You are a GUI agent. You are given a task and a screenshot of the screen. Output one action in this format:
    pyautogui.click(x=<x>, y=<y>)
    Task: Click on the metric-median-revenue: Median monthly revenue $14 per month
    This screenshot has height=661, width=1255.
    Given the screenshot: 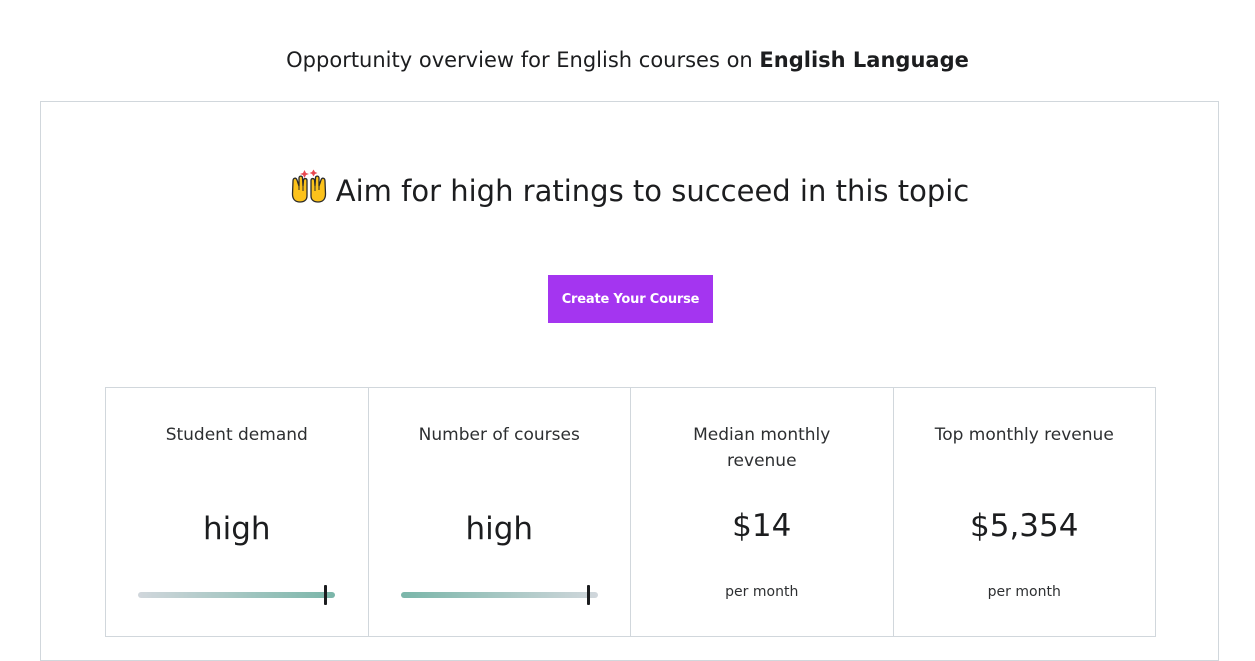 What is the action you would take?
    pyautogui.click(x=762, y=512)
    